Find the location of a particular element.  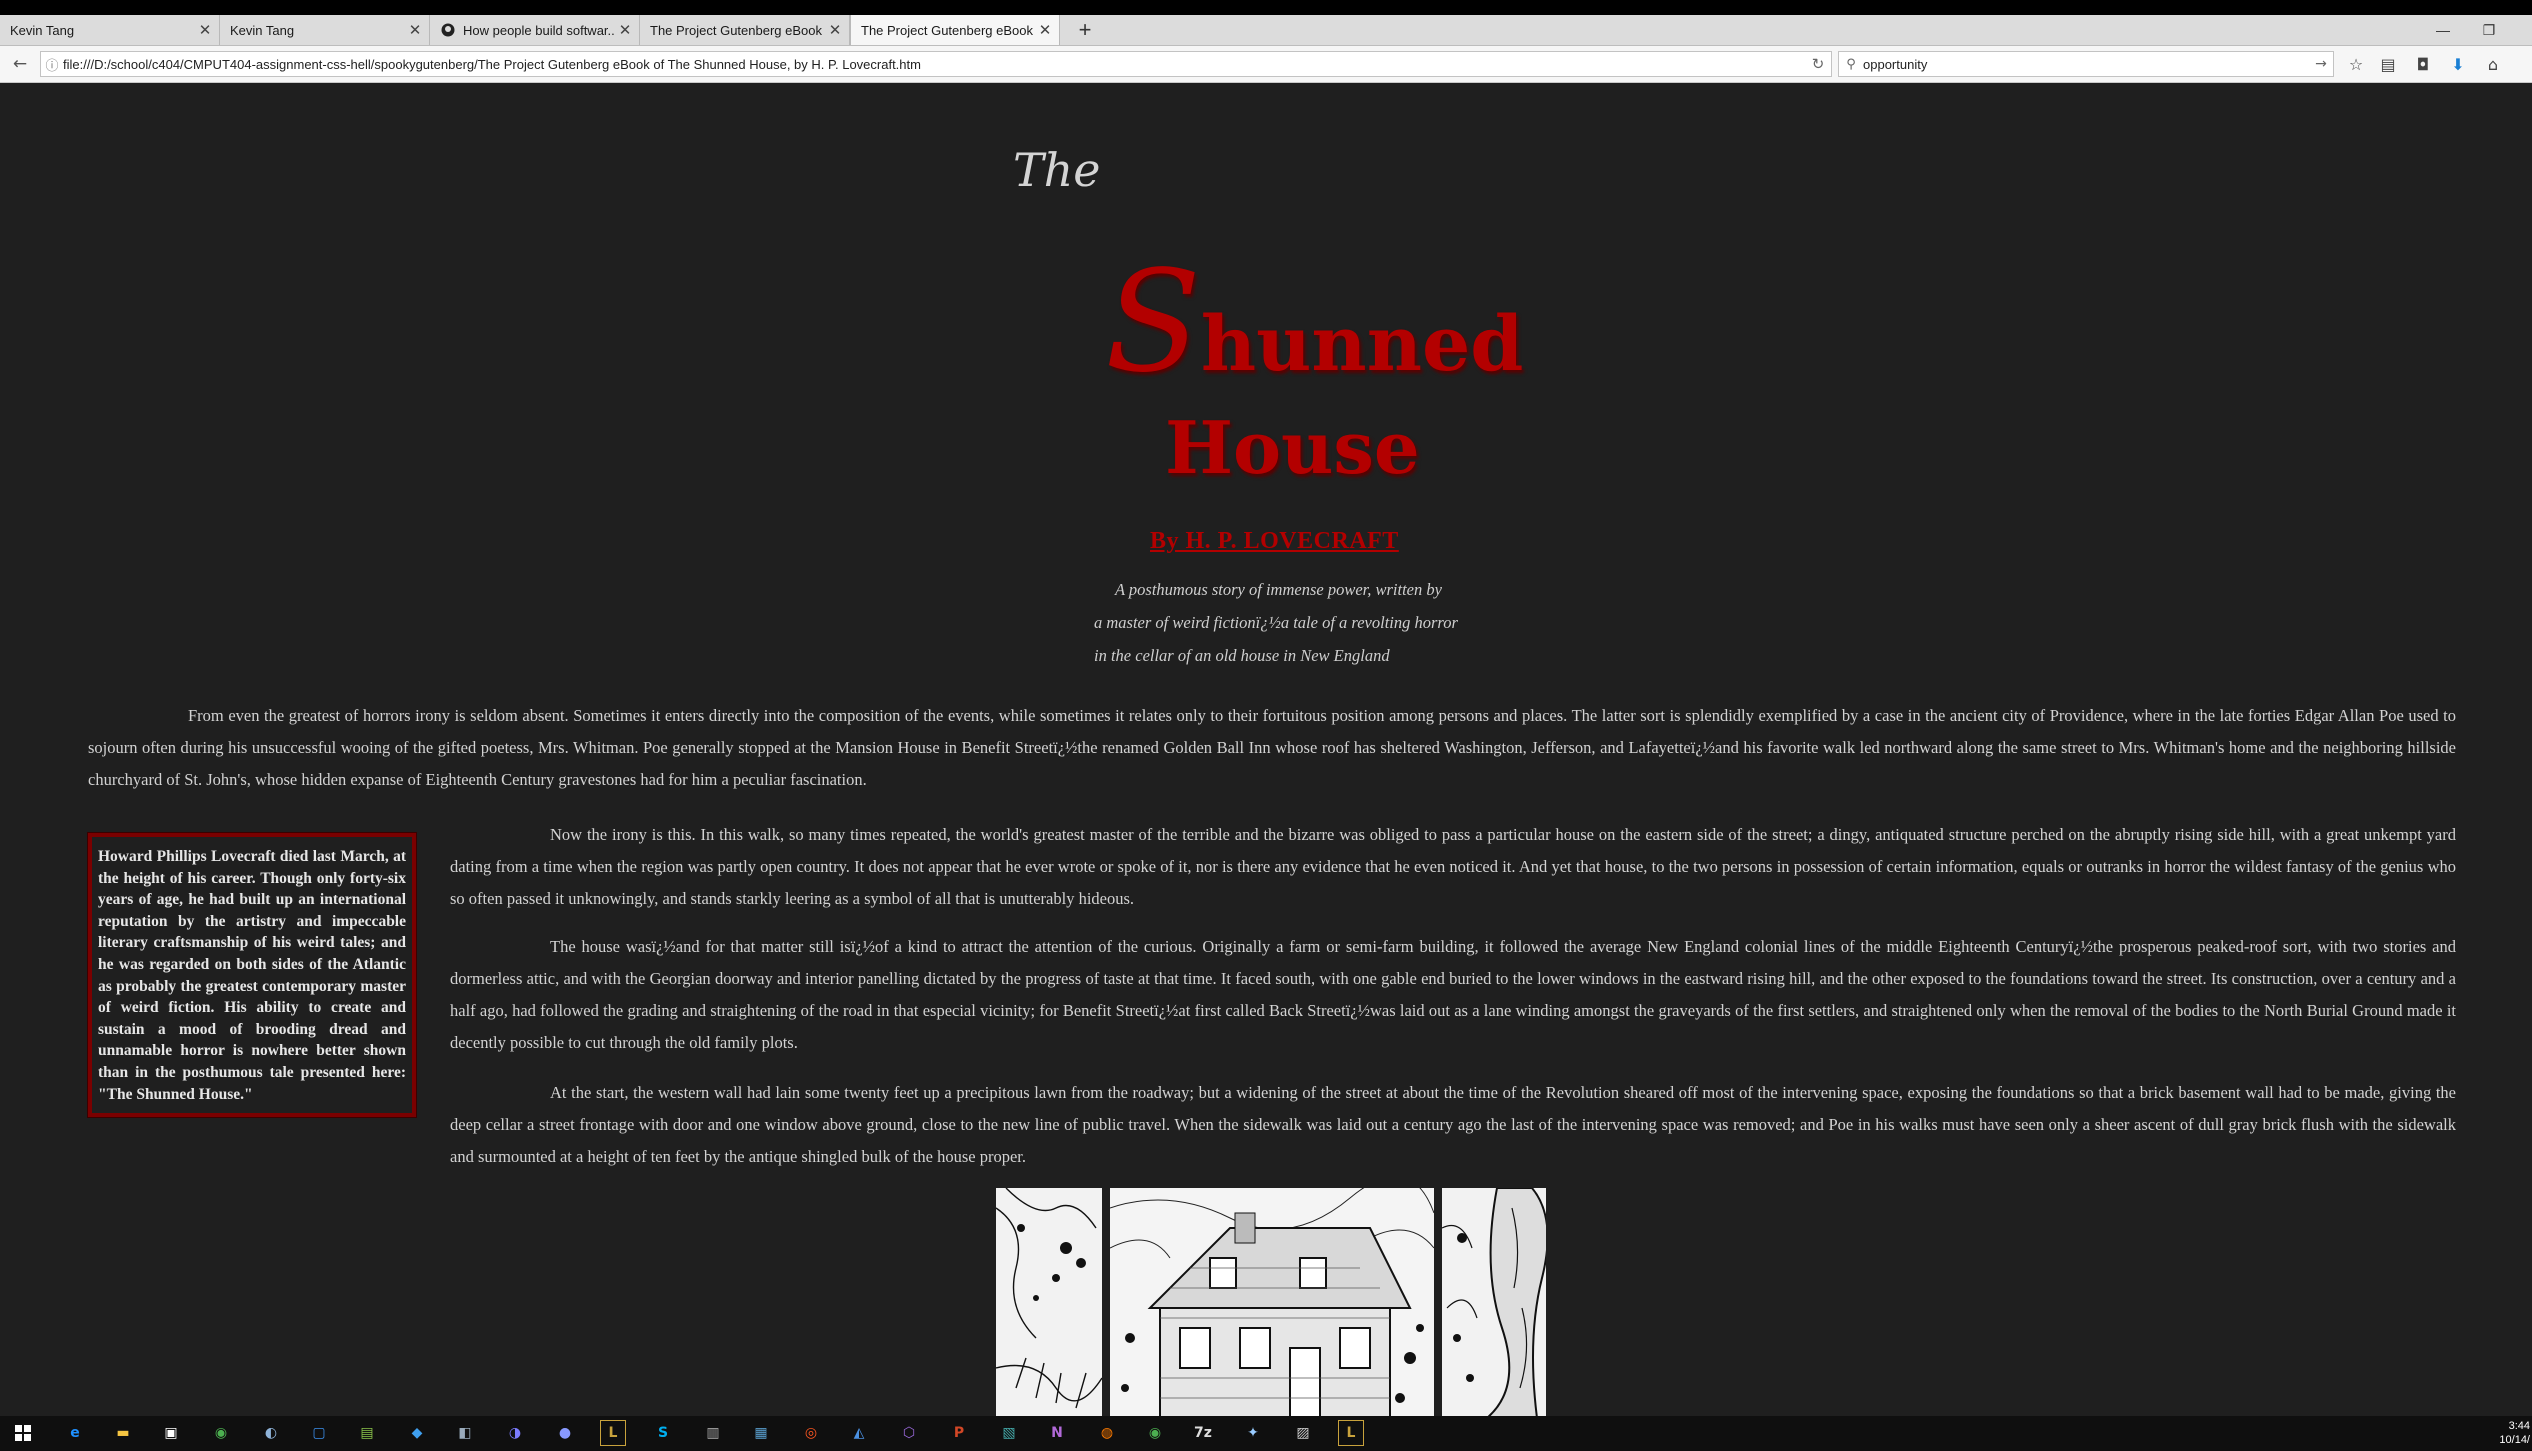

home-icon: ⌂ is located at coordinates (2493, 64).